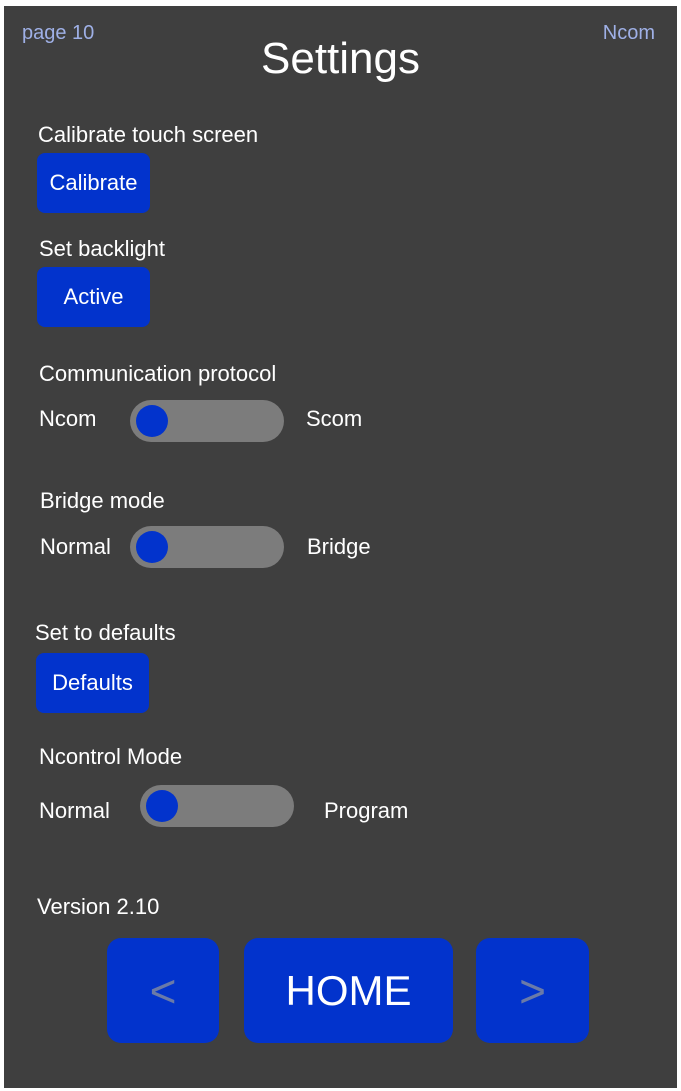  Describe the element at coordinates (105, 632) in the screenshot. I see `defaults-section-label: Set to defaults` at that location.